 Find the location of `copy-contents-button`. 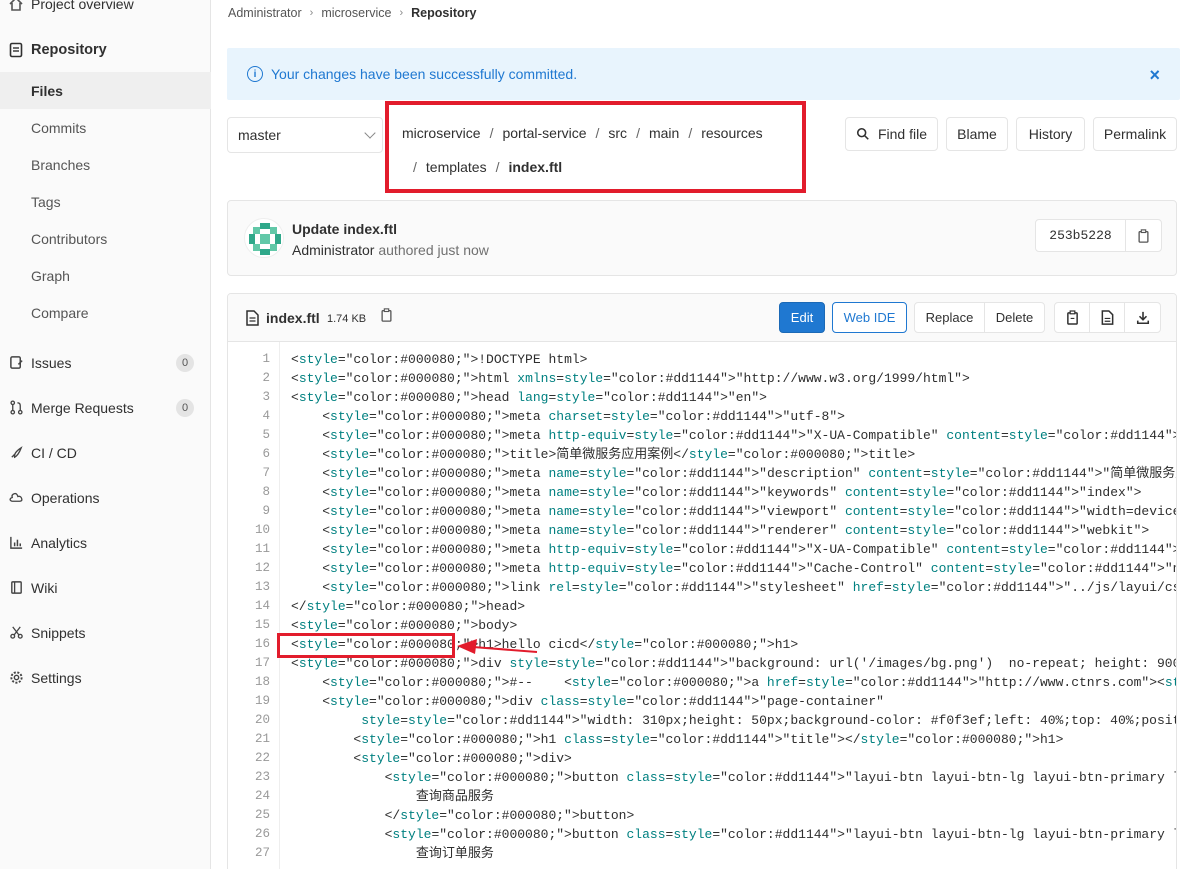

copy-contents-button is located at coordinates (1072, 317).